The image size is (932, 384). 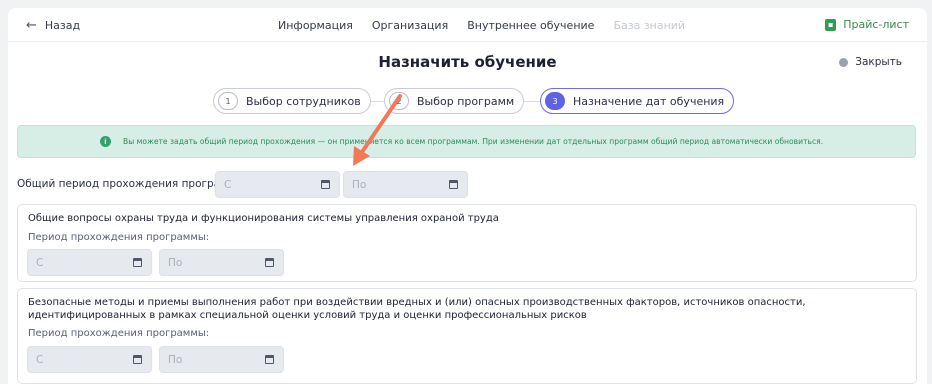 I want to click on step-label: Выбор программ, so click(x=466, y=101).